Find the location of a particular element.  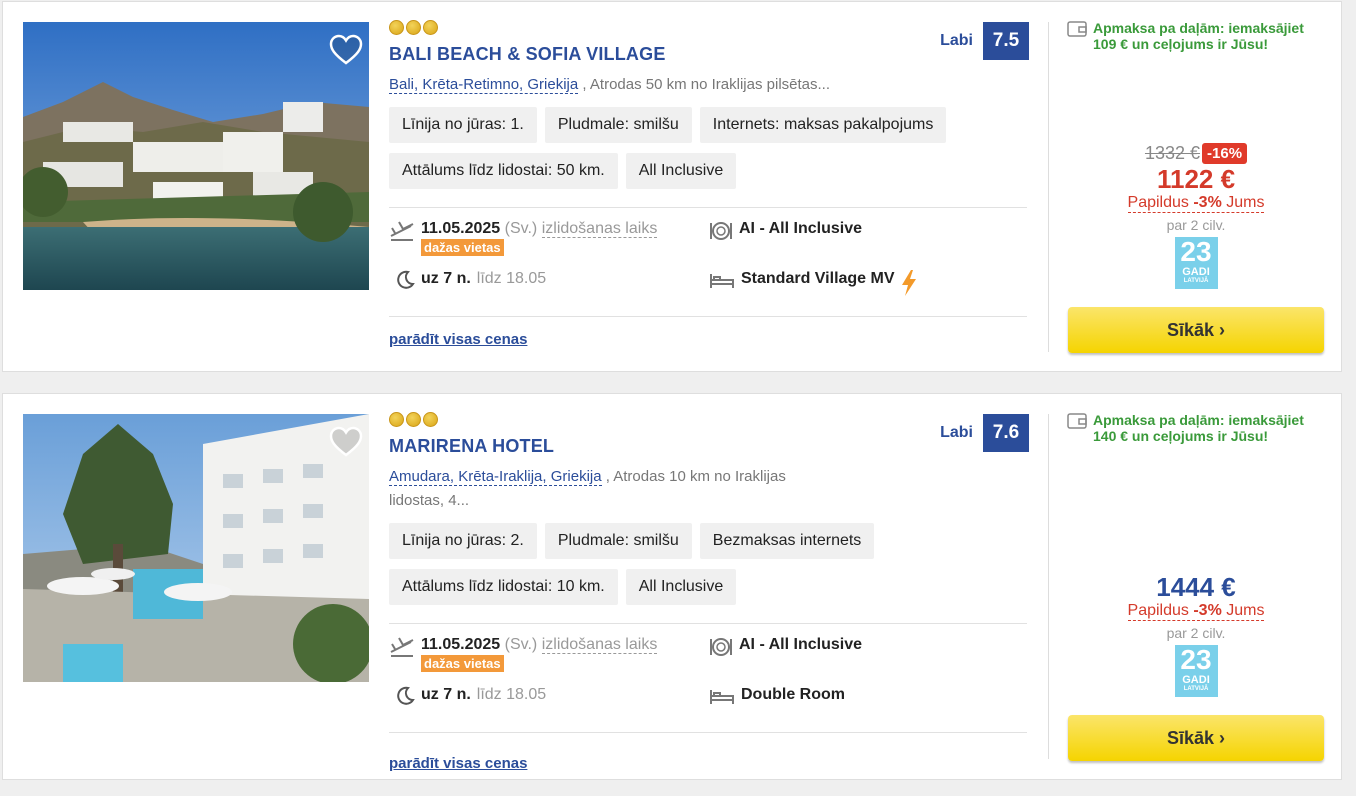

bed-icon is located at coordinates (722, 282).